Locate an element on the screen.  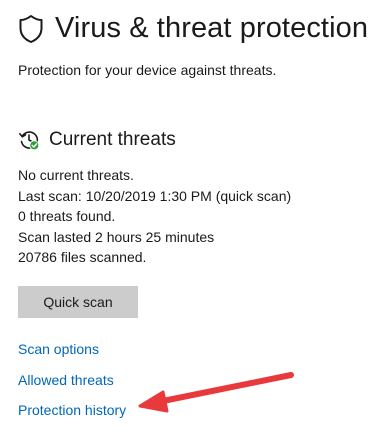
no-threats-text: No current threats. is located at coordinates (76, 175).